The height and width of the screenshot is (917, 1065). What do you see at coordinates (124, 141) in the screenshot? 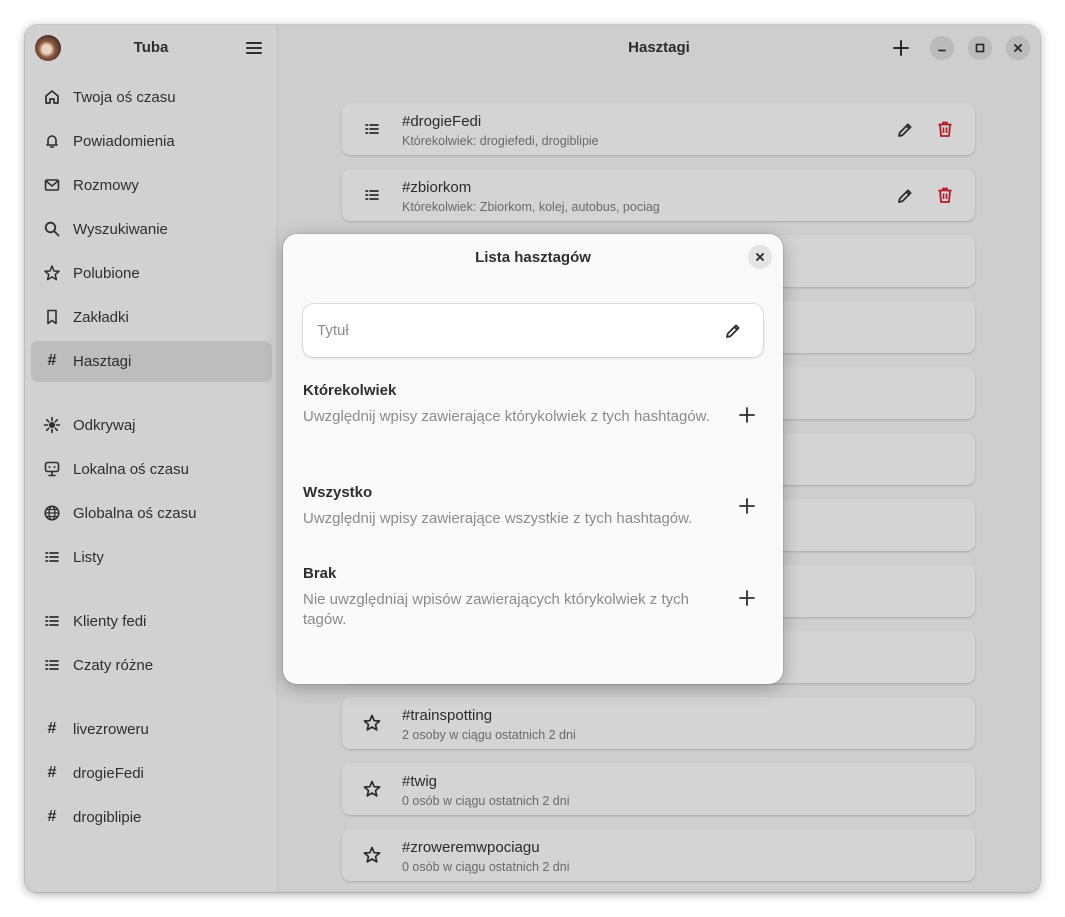
I see `sidebar-item-label: Powiadomienia` at bounding box center [124, 141].